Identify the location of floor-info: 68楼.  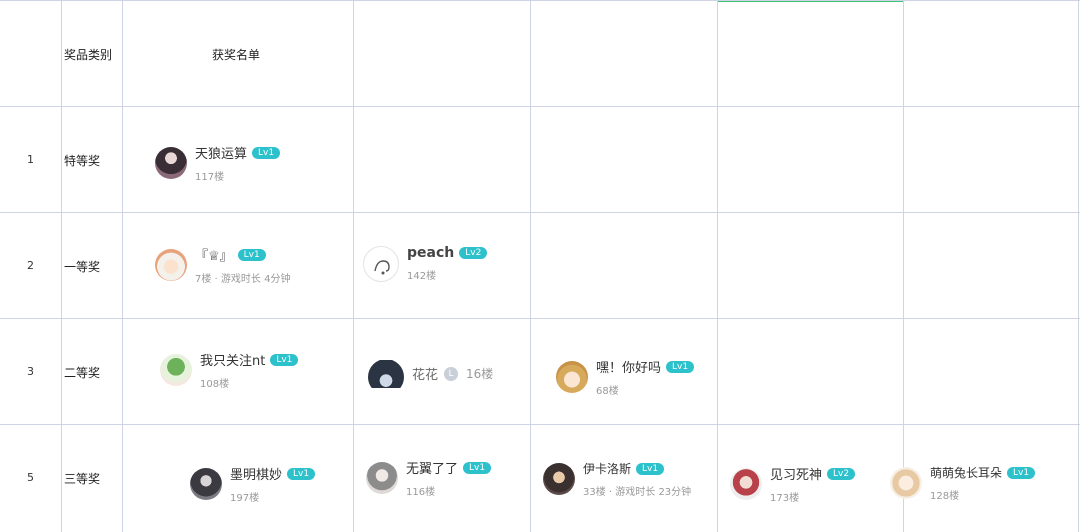
(607, 391).